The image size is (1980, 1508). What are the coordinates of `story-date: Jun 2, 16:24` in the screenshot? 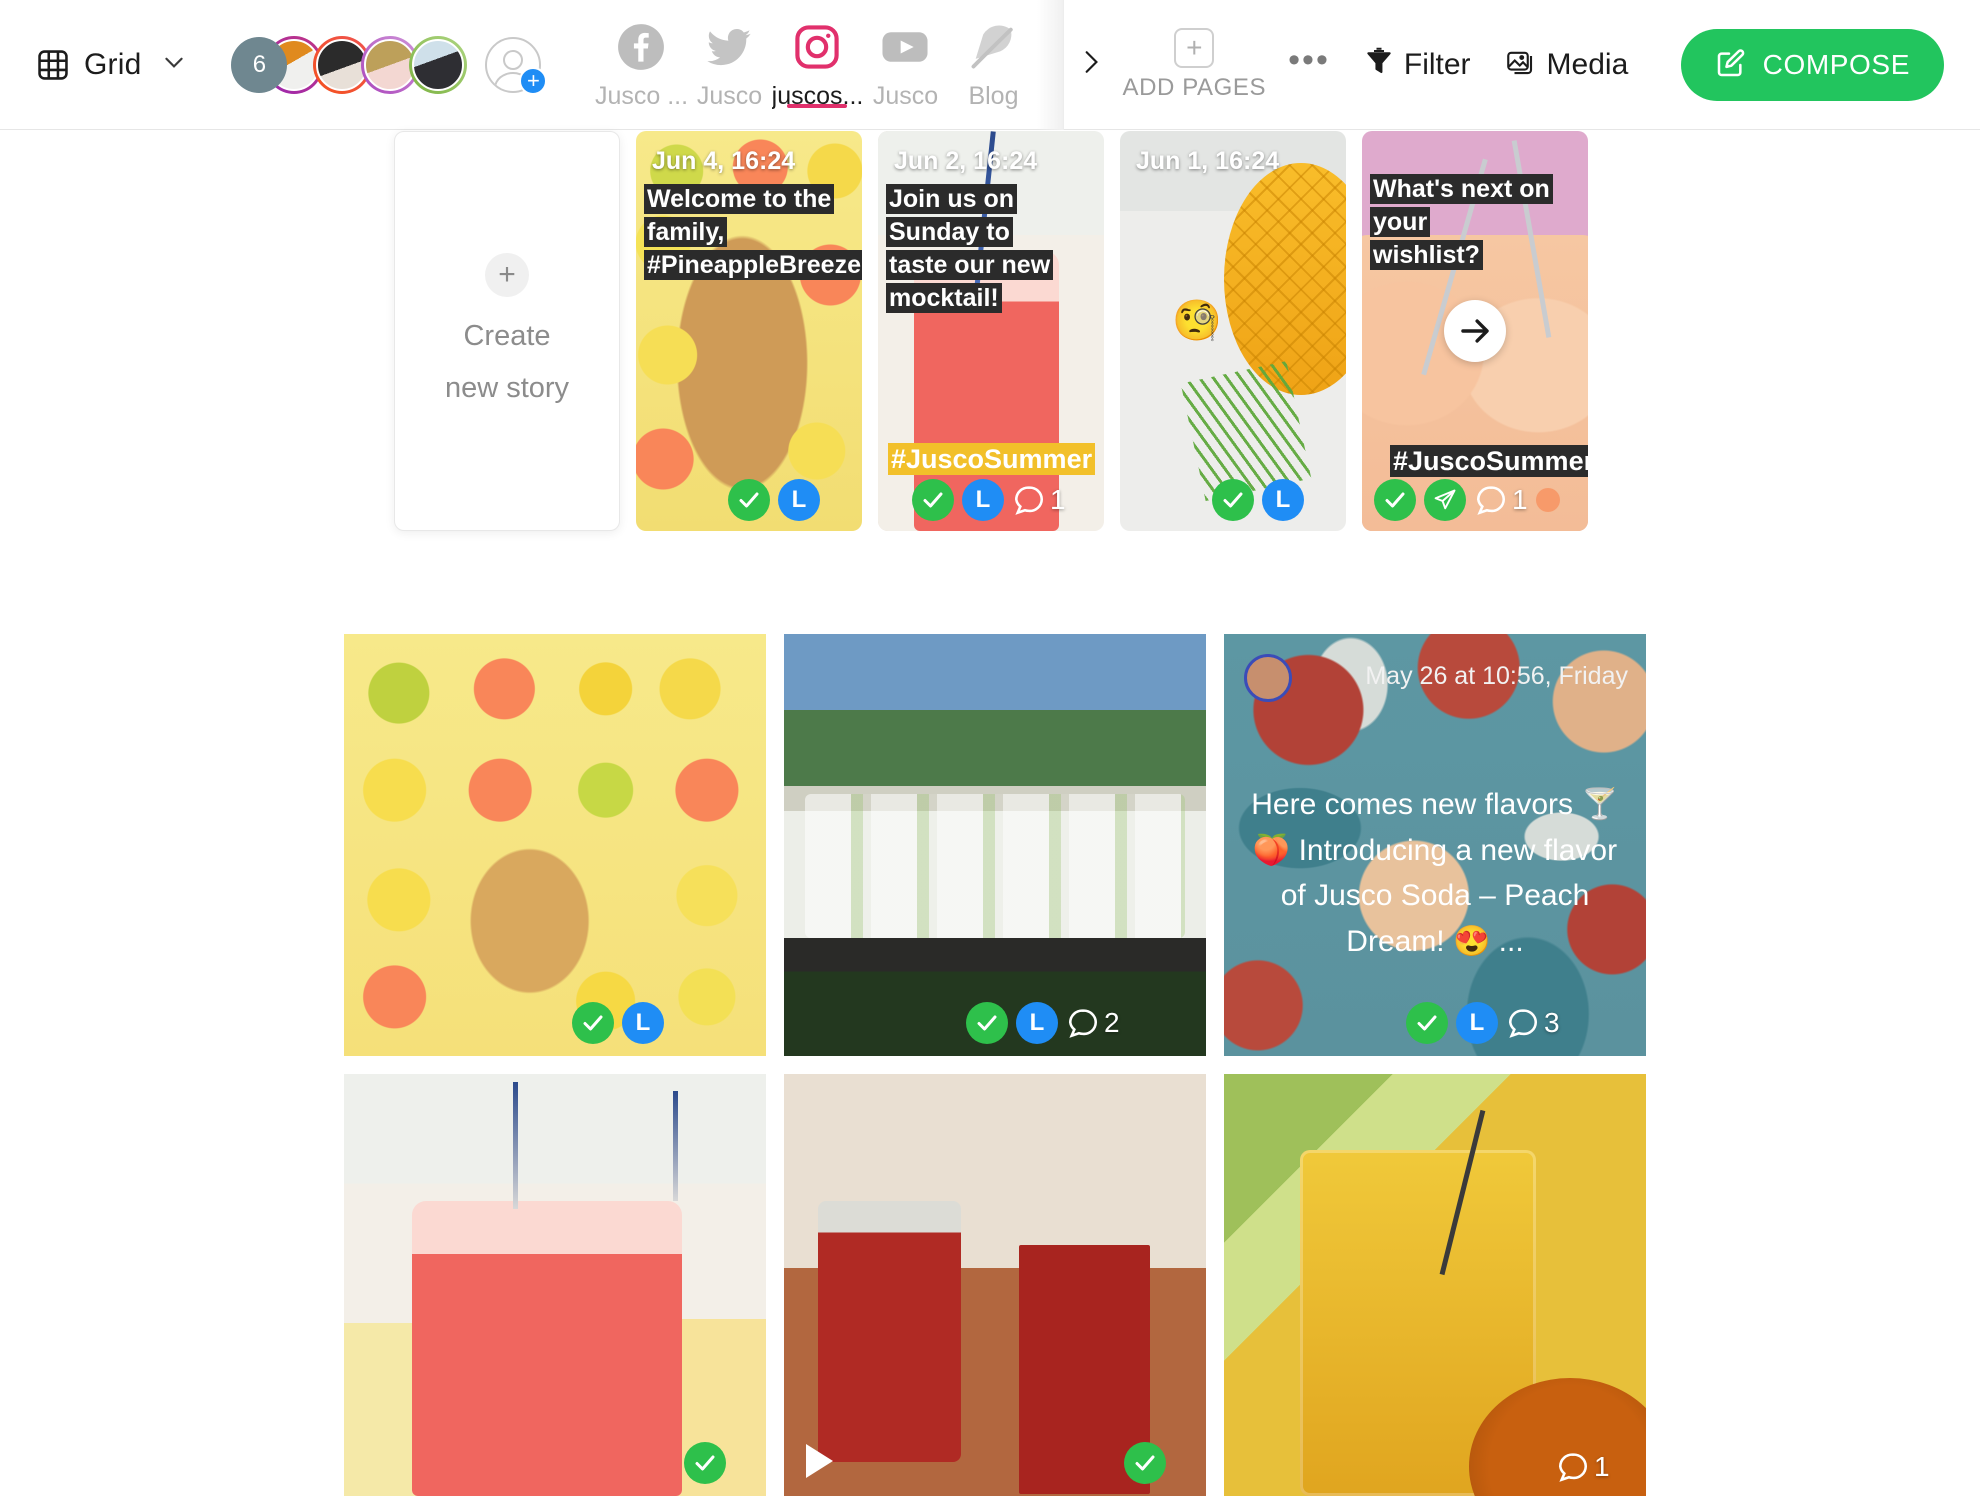 It's located at (966, 161).